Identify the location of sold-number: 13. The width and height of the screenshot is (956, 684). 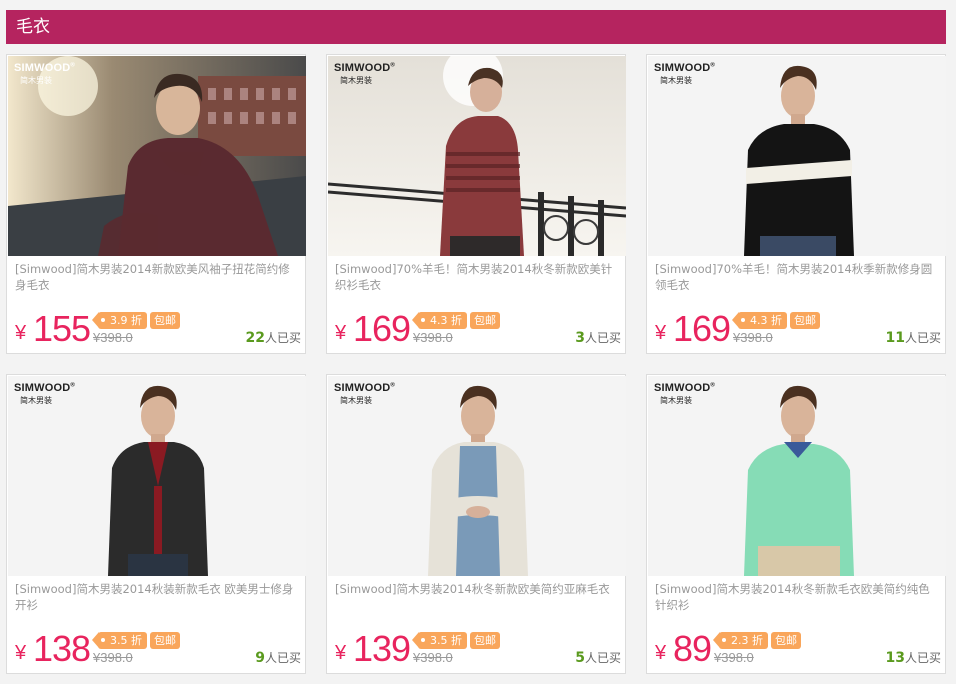
(895, 658).